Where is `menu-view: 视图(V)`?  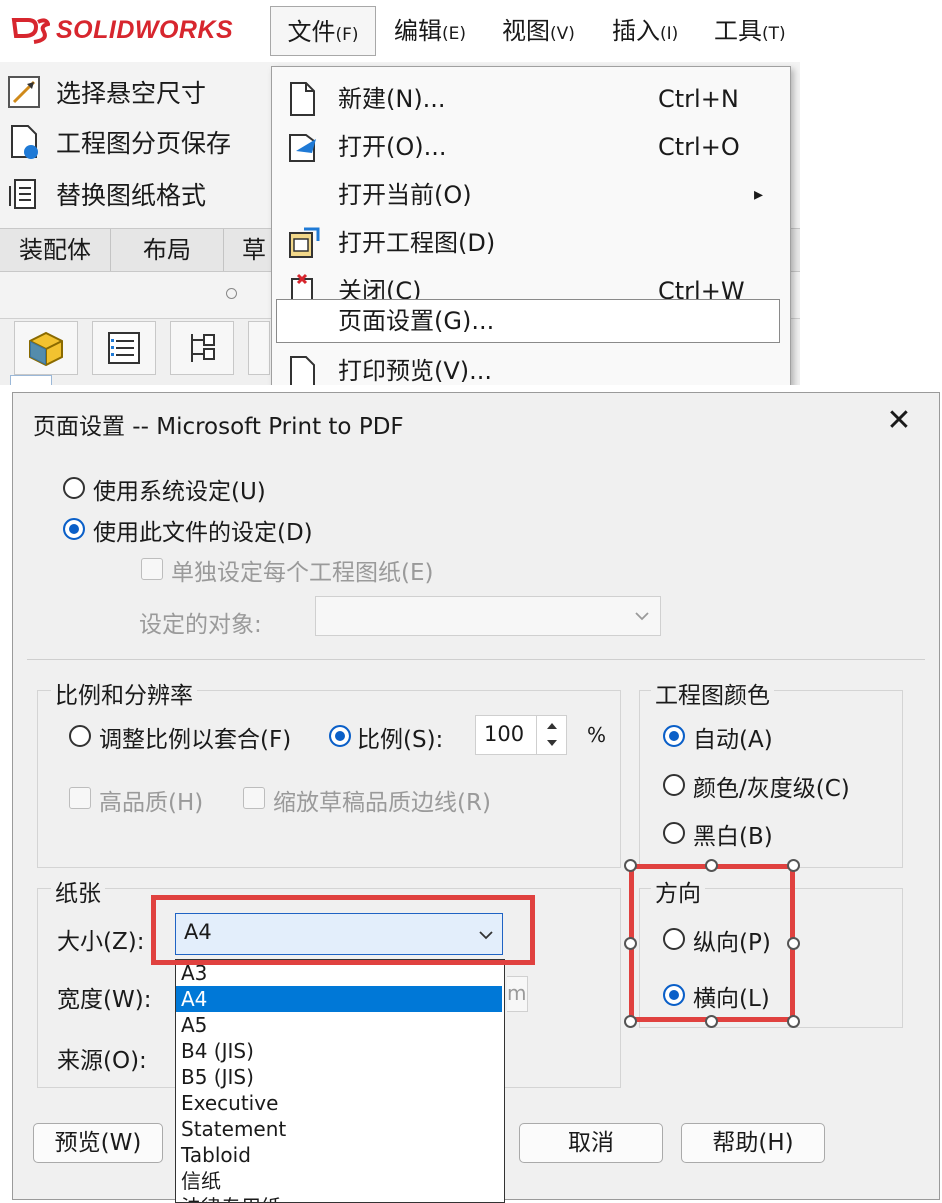
menu-view: 视图(V) is located at coordinates (538, 31).